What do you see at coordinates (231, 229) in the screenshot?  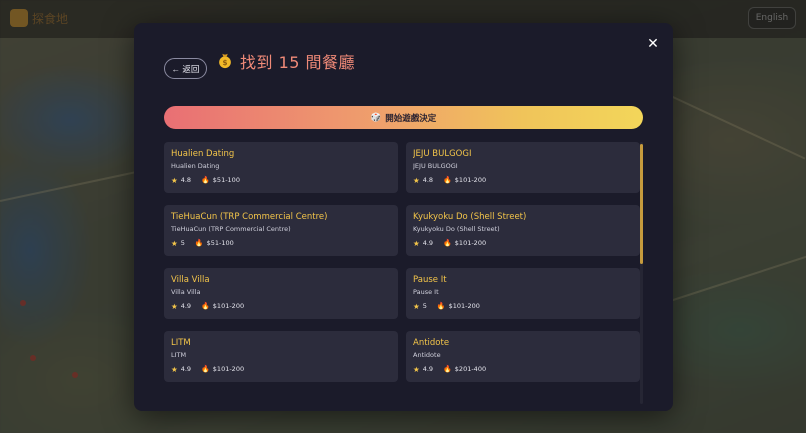 I see `restaurant-subtitle: TieHuaCun (TRP Commercial Centre)` at bounding box center [231, 229].